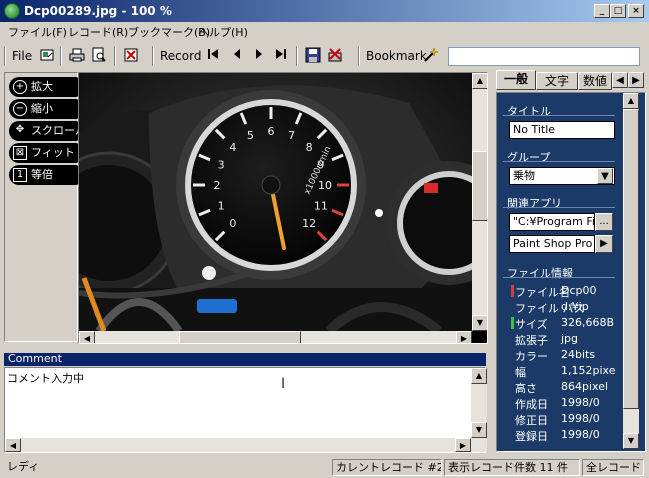 The image size is (649, 478). I want to click on record-label: Record, so click(181, 56).